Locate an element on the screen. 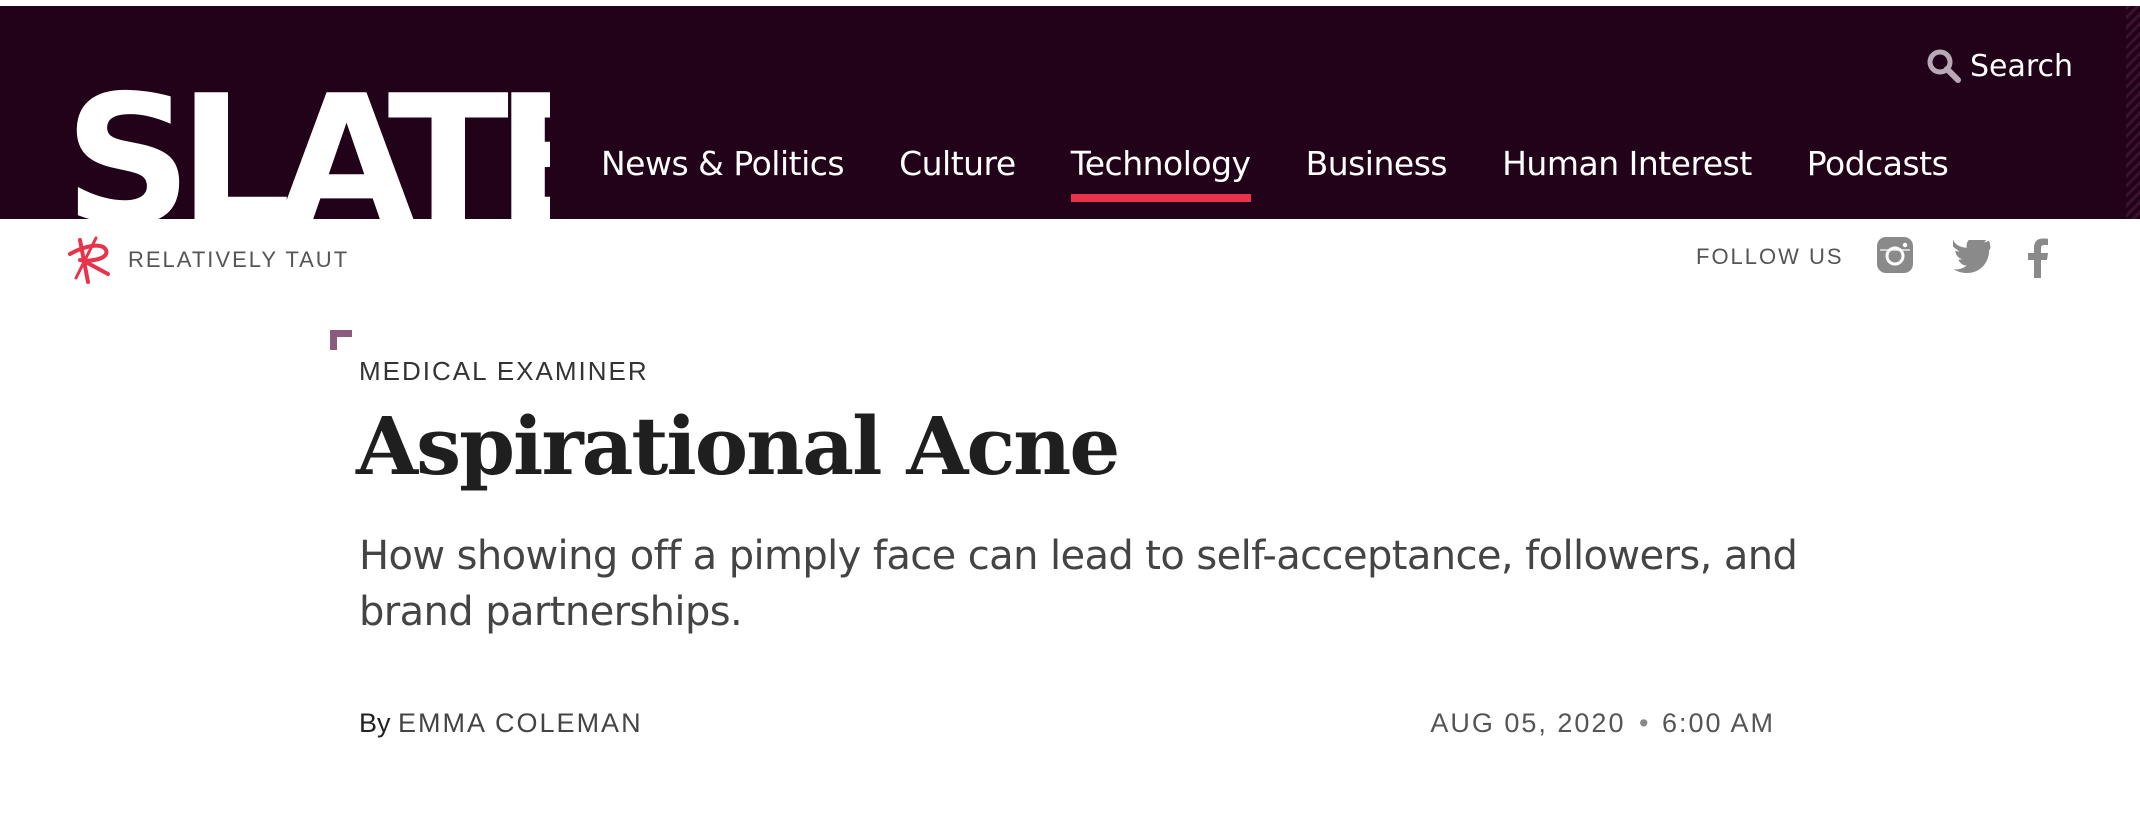 Image resolution: width=2140 pixels, height=814 pixels. nav-item-business: Business is located at coordinates (1377, 164).